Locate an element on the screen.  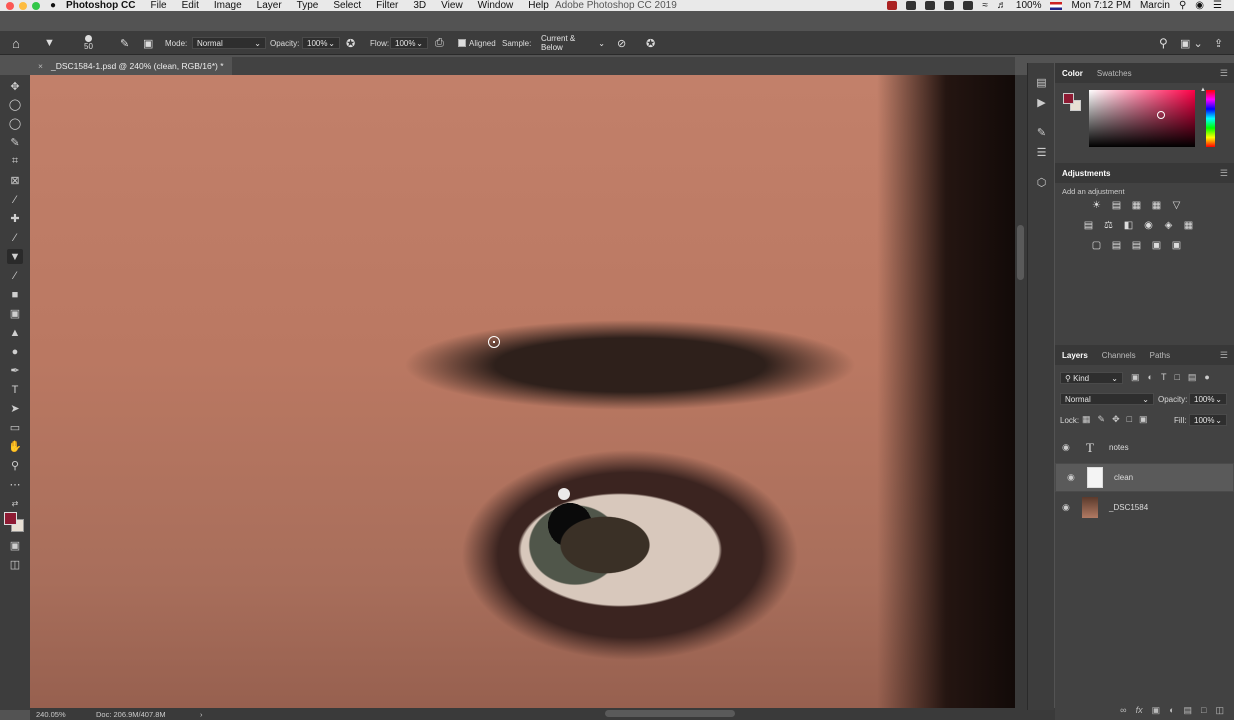
siri-icon: ◉ is located at coordinates (1199, 5).